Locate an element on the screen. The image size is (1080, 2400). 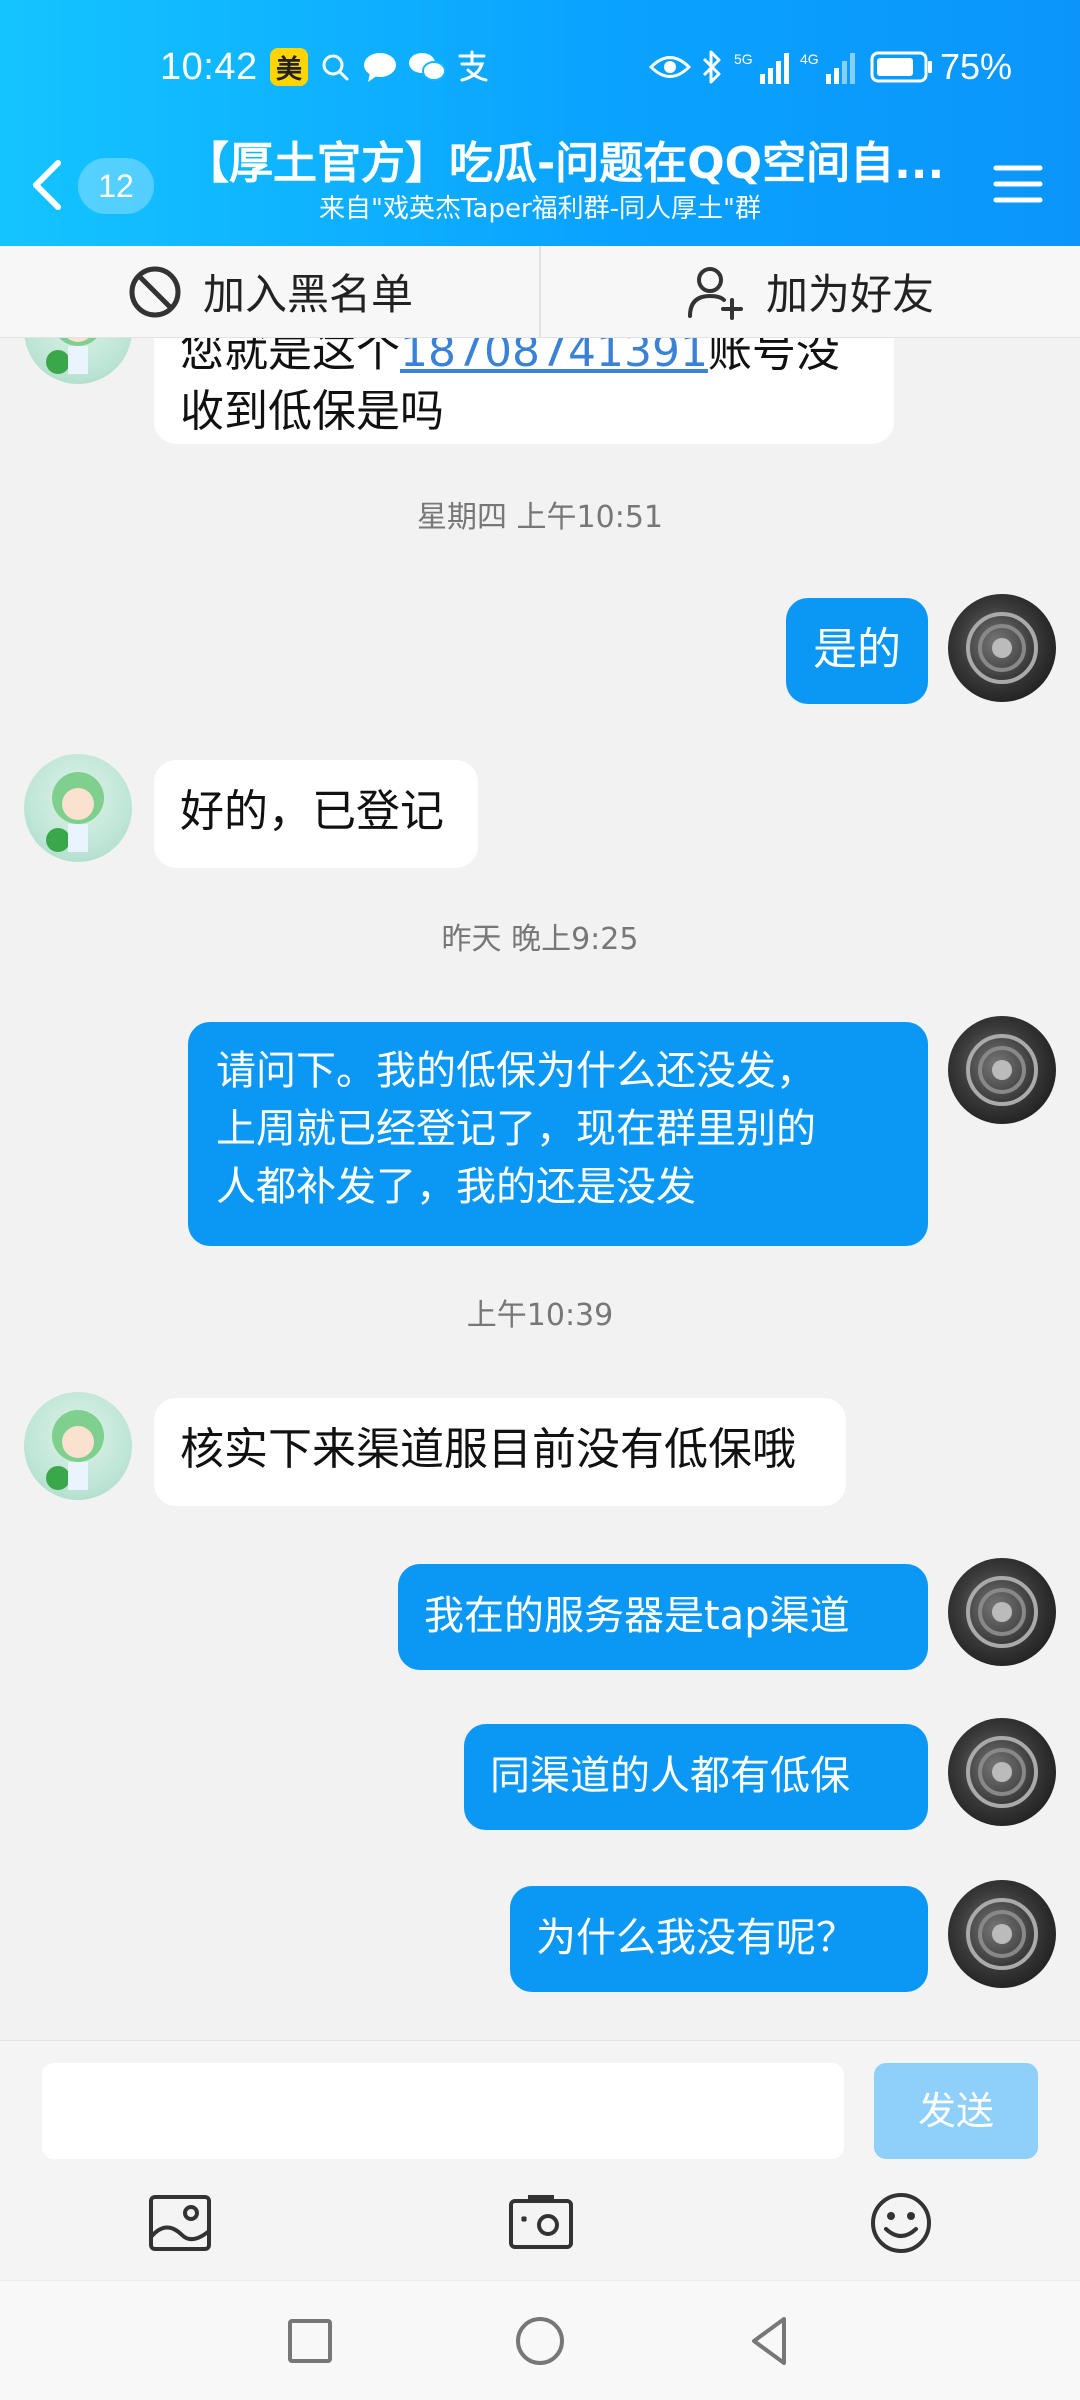
message-text: 收到低保是吗 is located at coordinates (312, 411).